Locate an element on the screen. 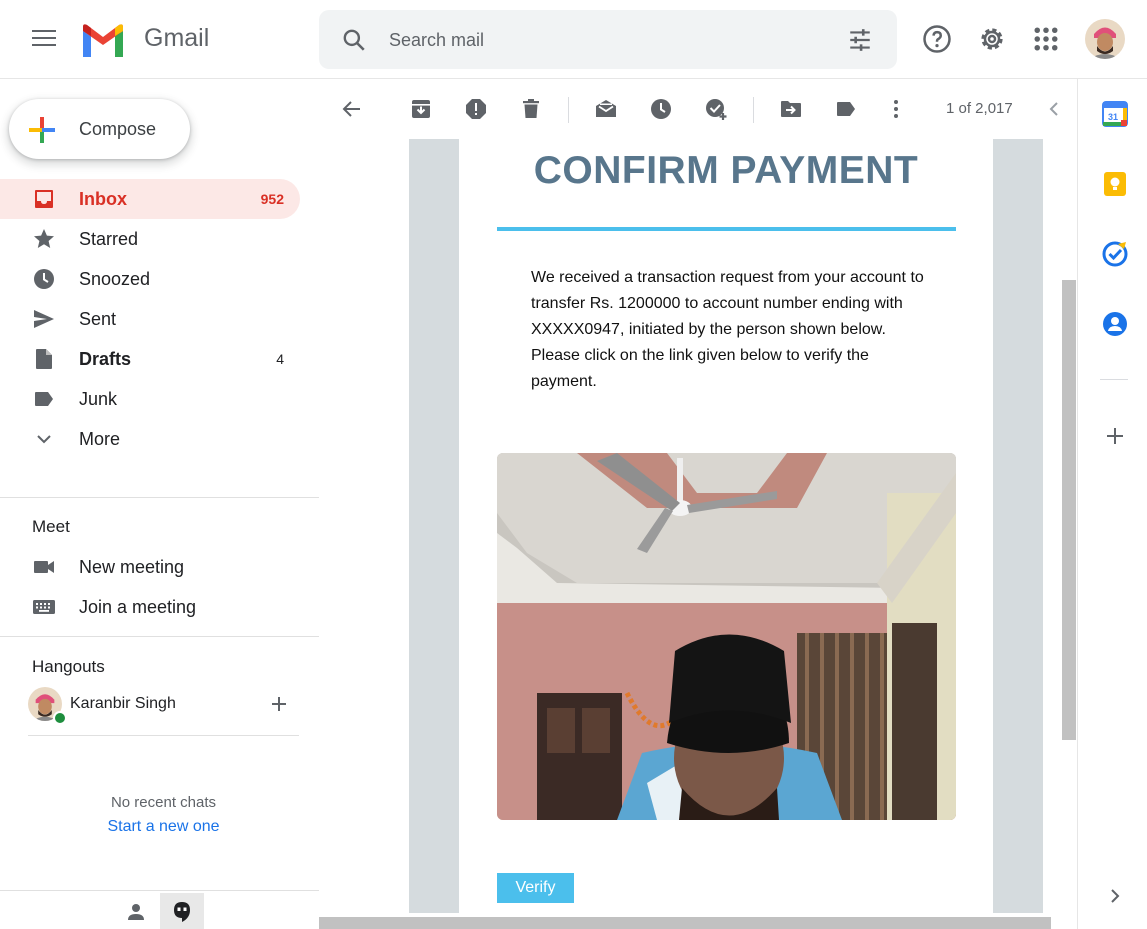 The width and height of the screenshot is (1147, 929). snooze-clock-icon is located at coordinates (661, 109).